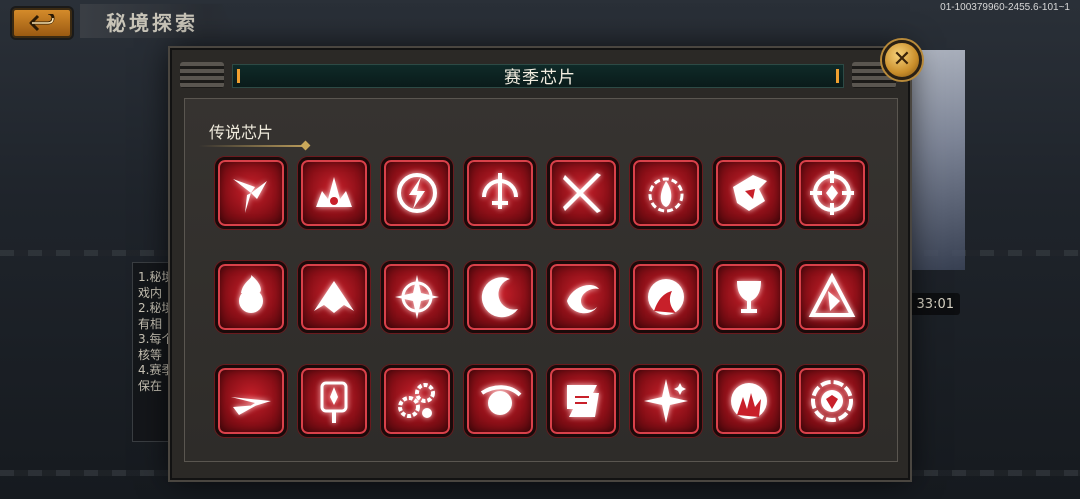 The height and width of the screenshot is (499, 1080). Describe the element at coordinates (1005, 7) in the screenshot. I see `build-id: 01-100379960-2455.6-101~1` at that location.